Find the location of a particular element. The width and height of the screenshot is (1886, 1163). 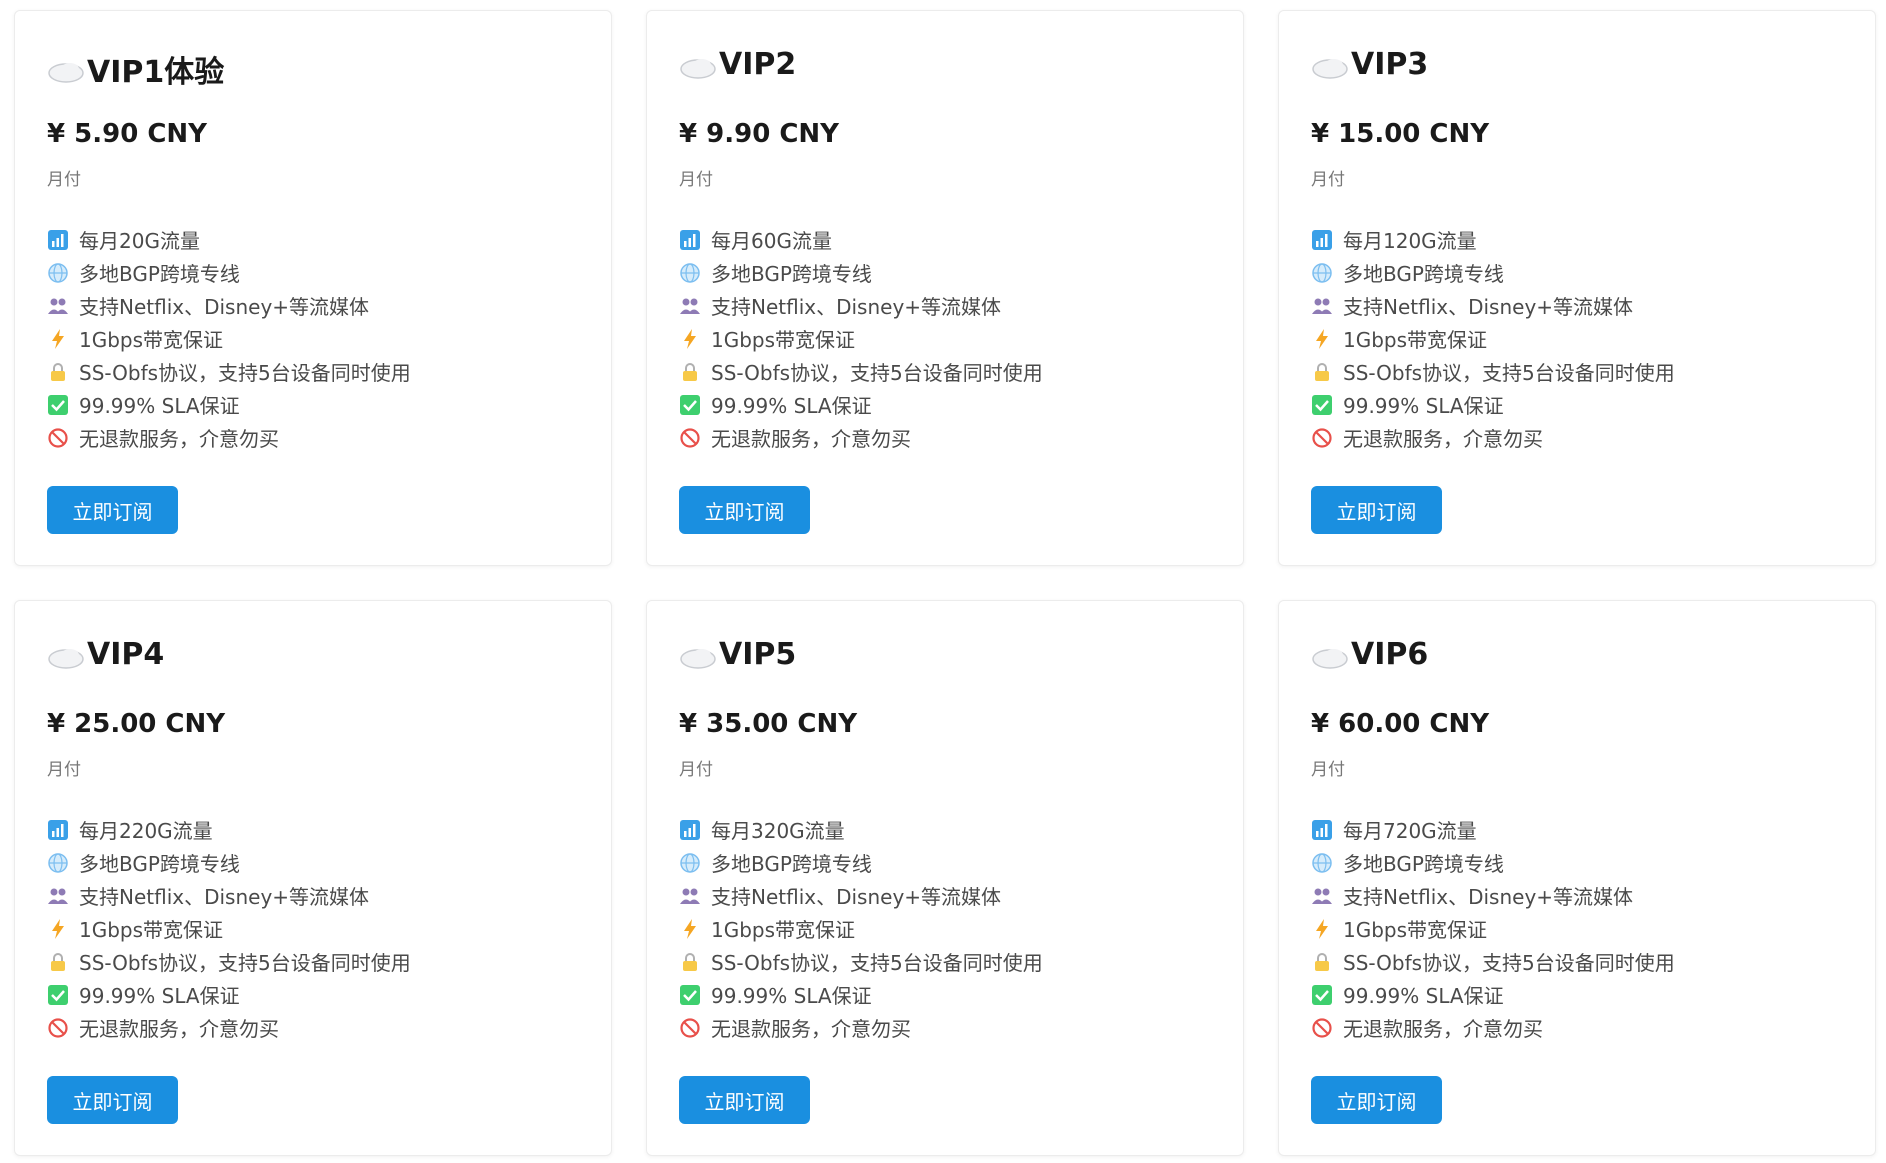

feature-traffic: 每月220G流量 is located at coordinates (229, 829).